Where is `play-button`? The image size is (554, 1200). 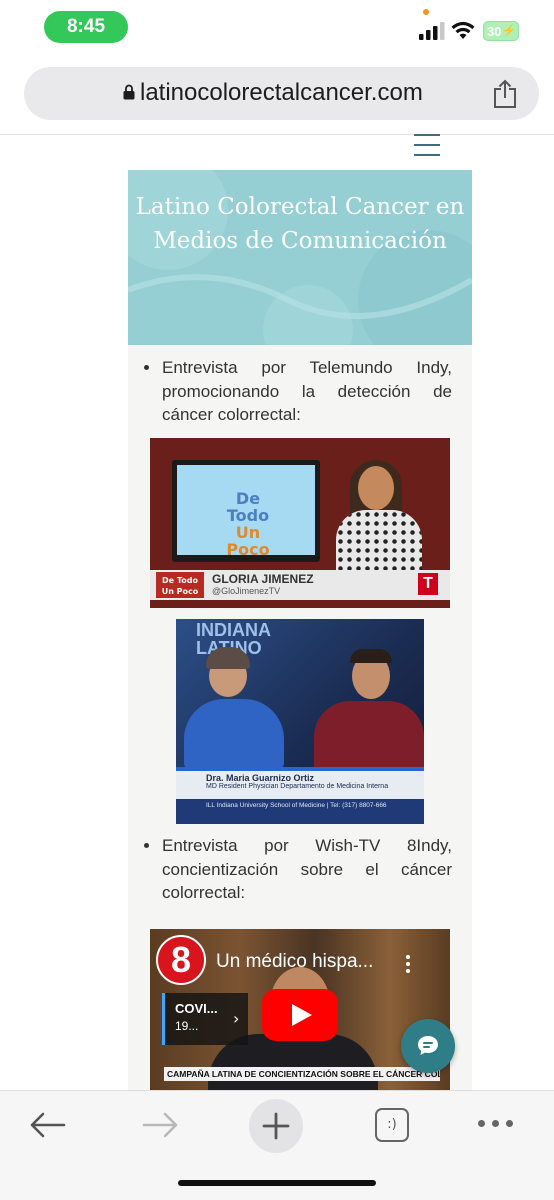
play-button is located at coordinates (300, 1015).